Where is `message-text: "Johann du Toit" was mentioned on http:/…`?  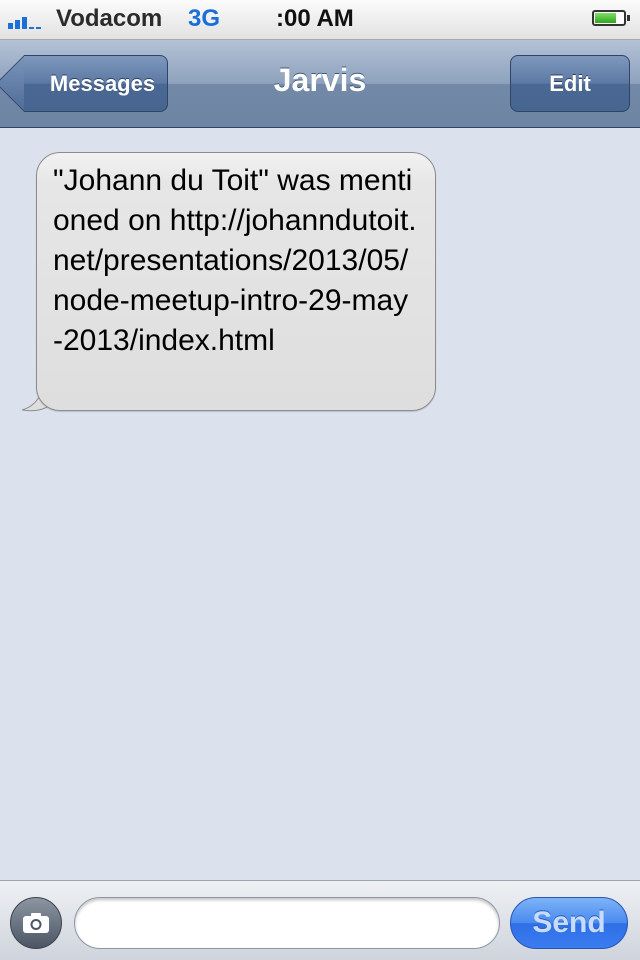 message-text: "Johann du Toit" was mentioned on http:/… is located at coordinates (235, 260).